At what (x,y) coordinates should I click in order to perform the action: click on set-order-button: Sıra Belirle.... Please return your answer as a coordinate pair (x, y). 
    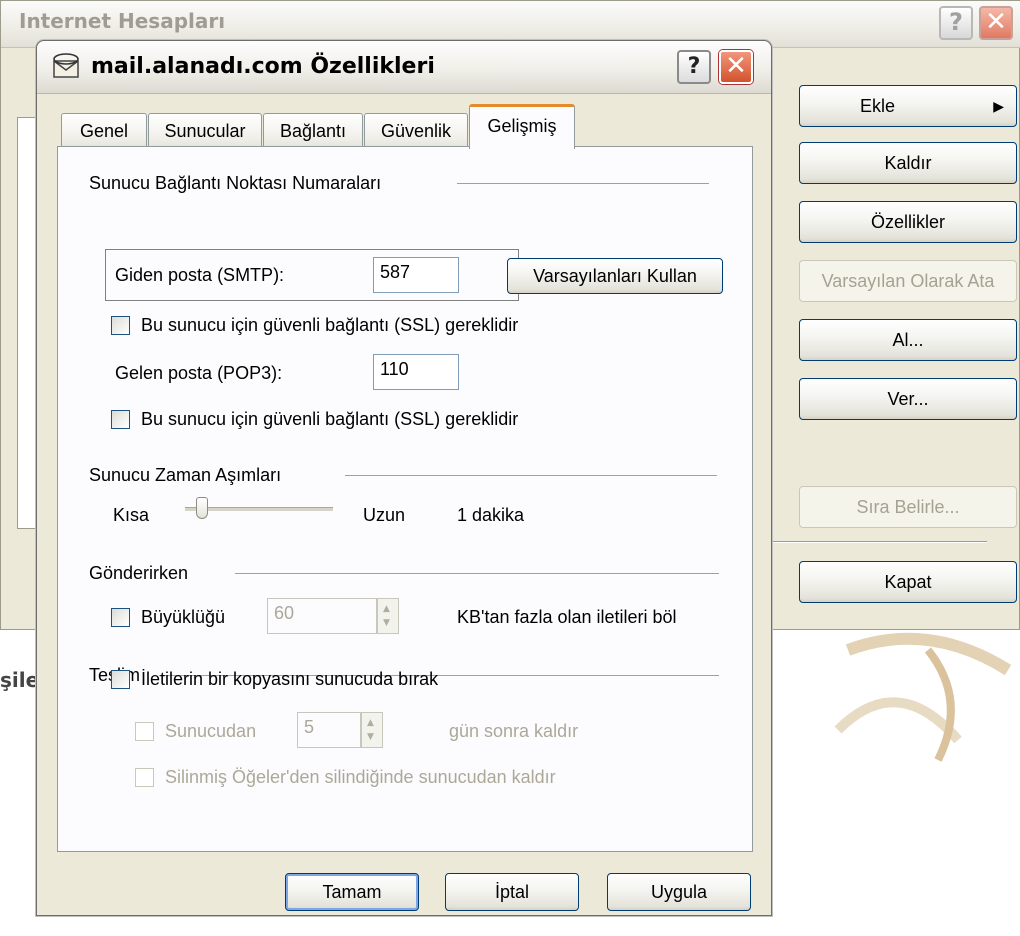
    Looking at the image, I should click on (908, 507).